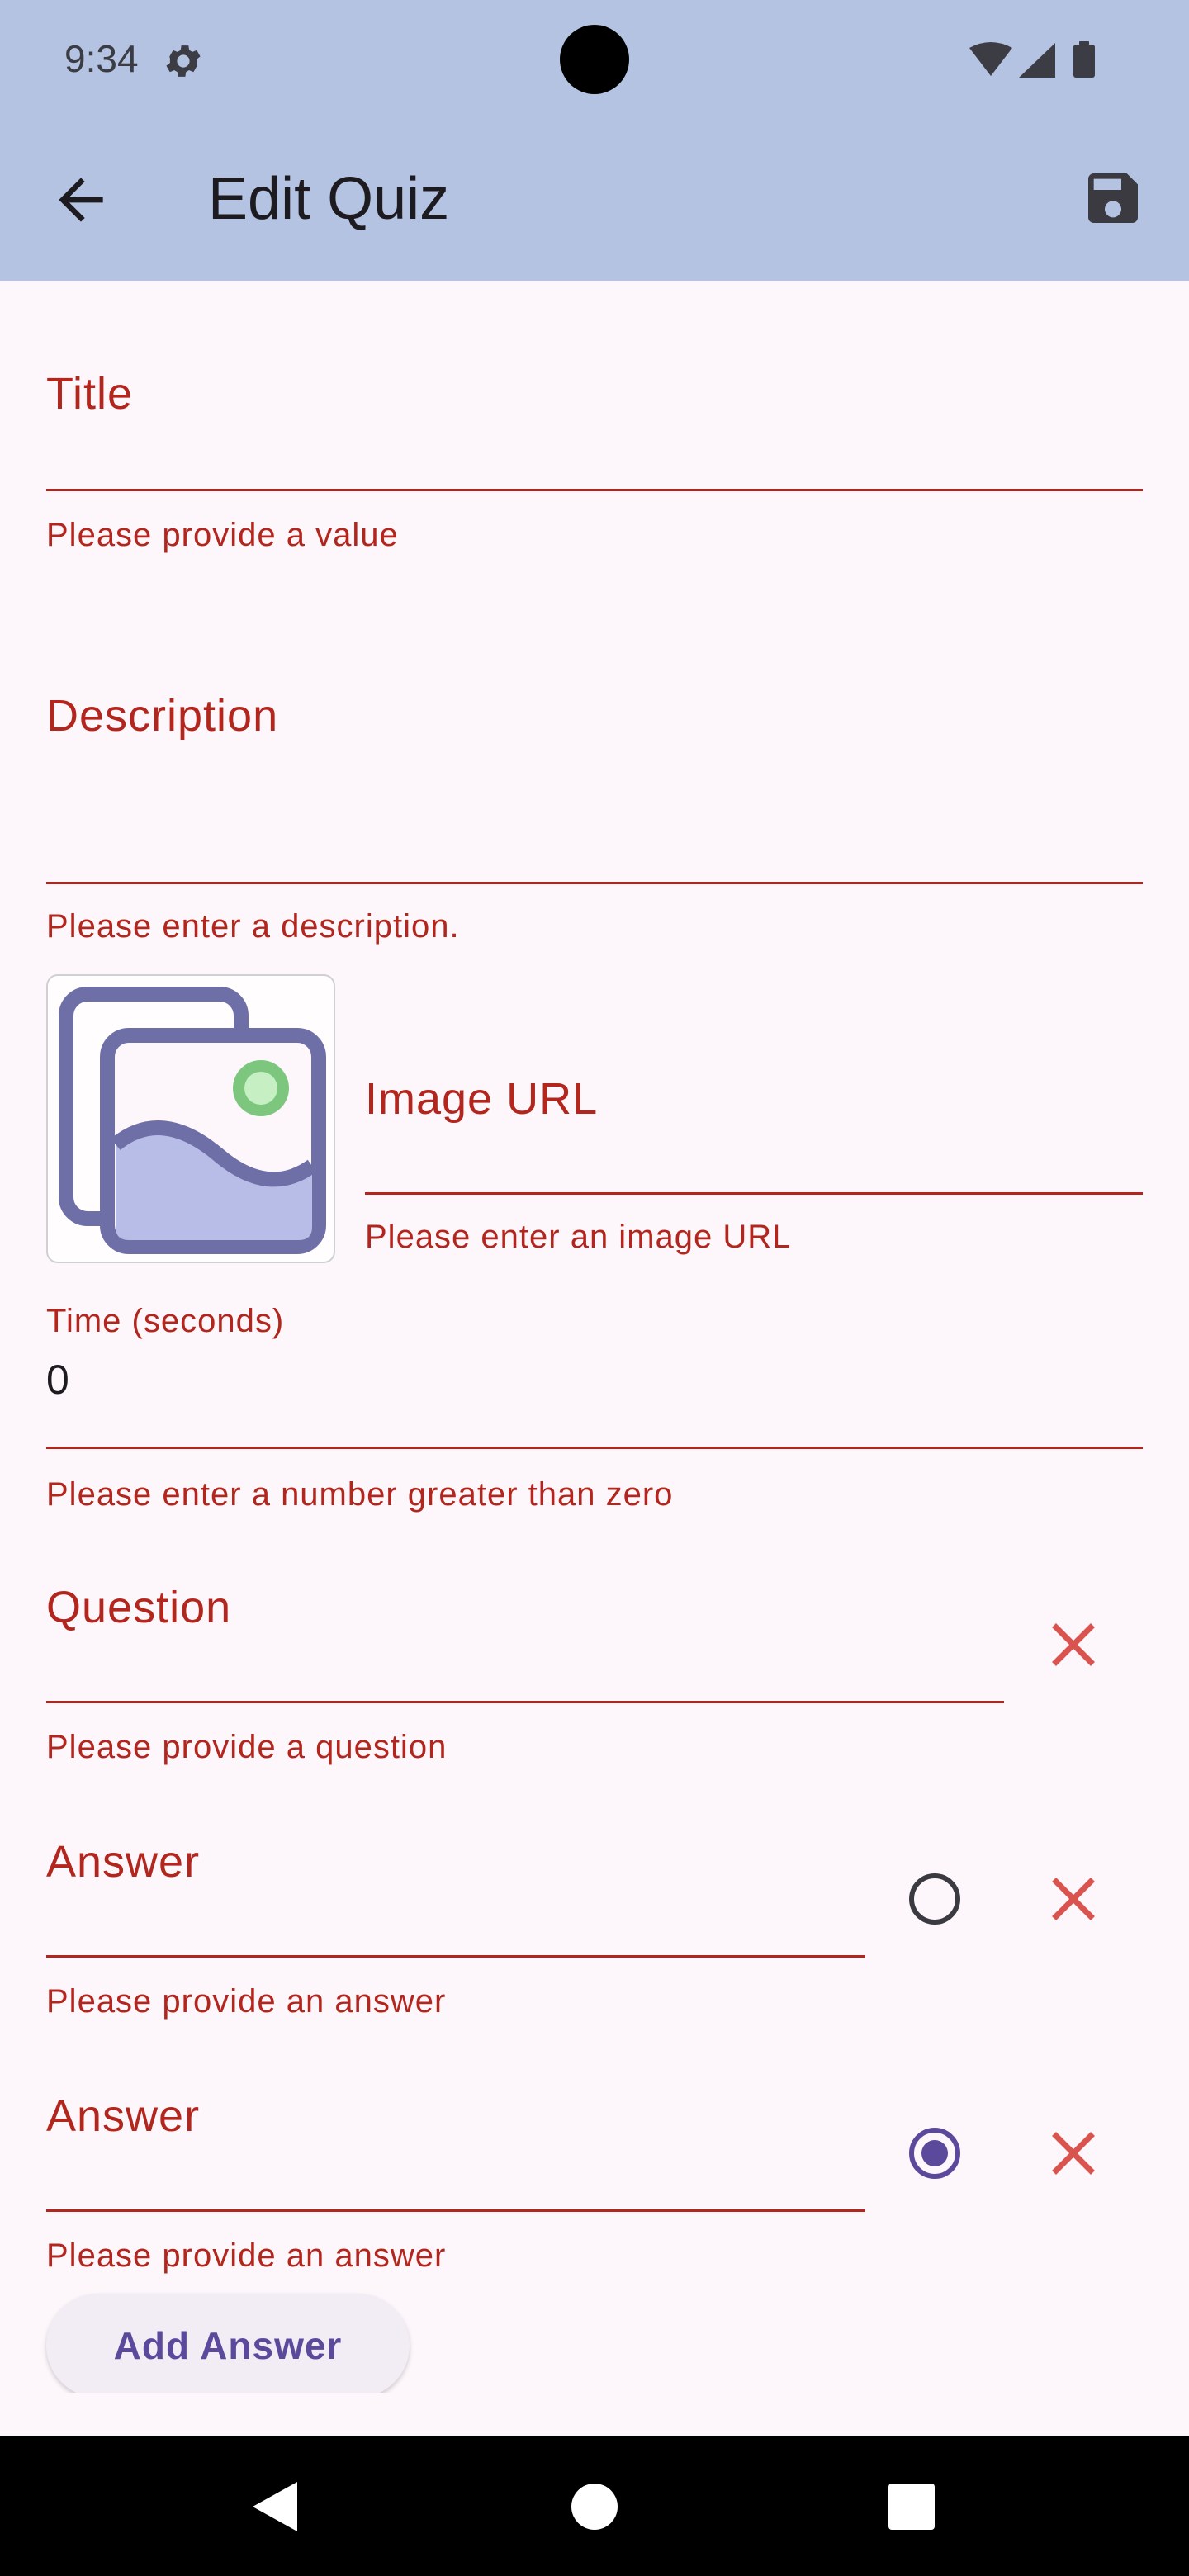  Describe the element at coordinates (190, 1121) in the screenshot. I see `image-placeholder-icon` at that location.